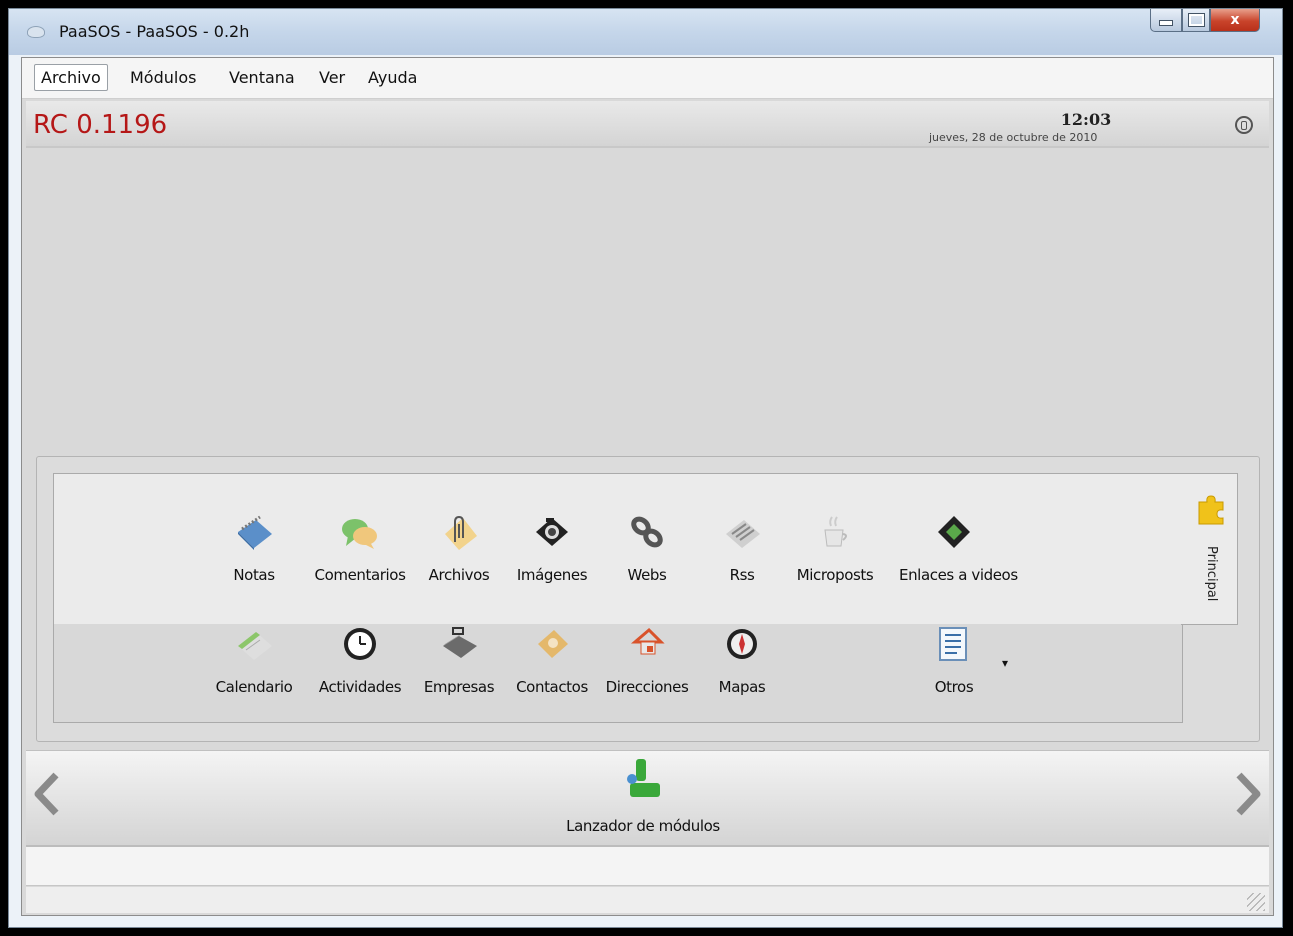 The image size is (1293, 936). Describe the element at coordinates (360, 687) in the screenshot. I see `module-label: Actividades` at that location.